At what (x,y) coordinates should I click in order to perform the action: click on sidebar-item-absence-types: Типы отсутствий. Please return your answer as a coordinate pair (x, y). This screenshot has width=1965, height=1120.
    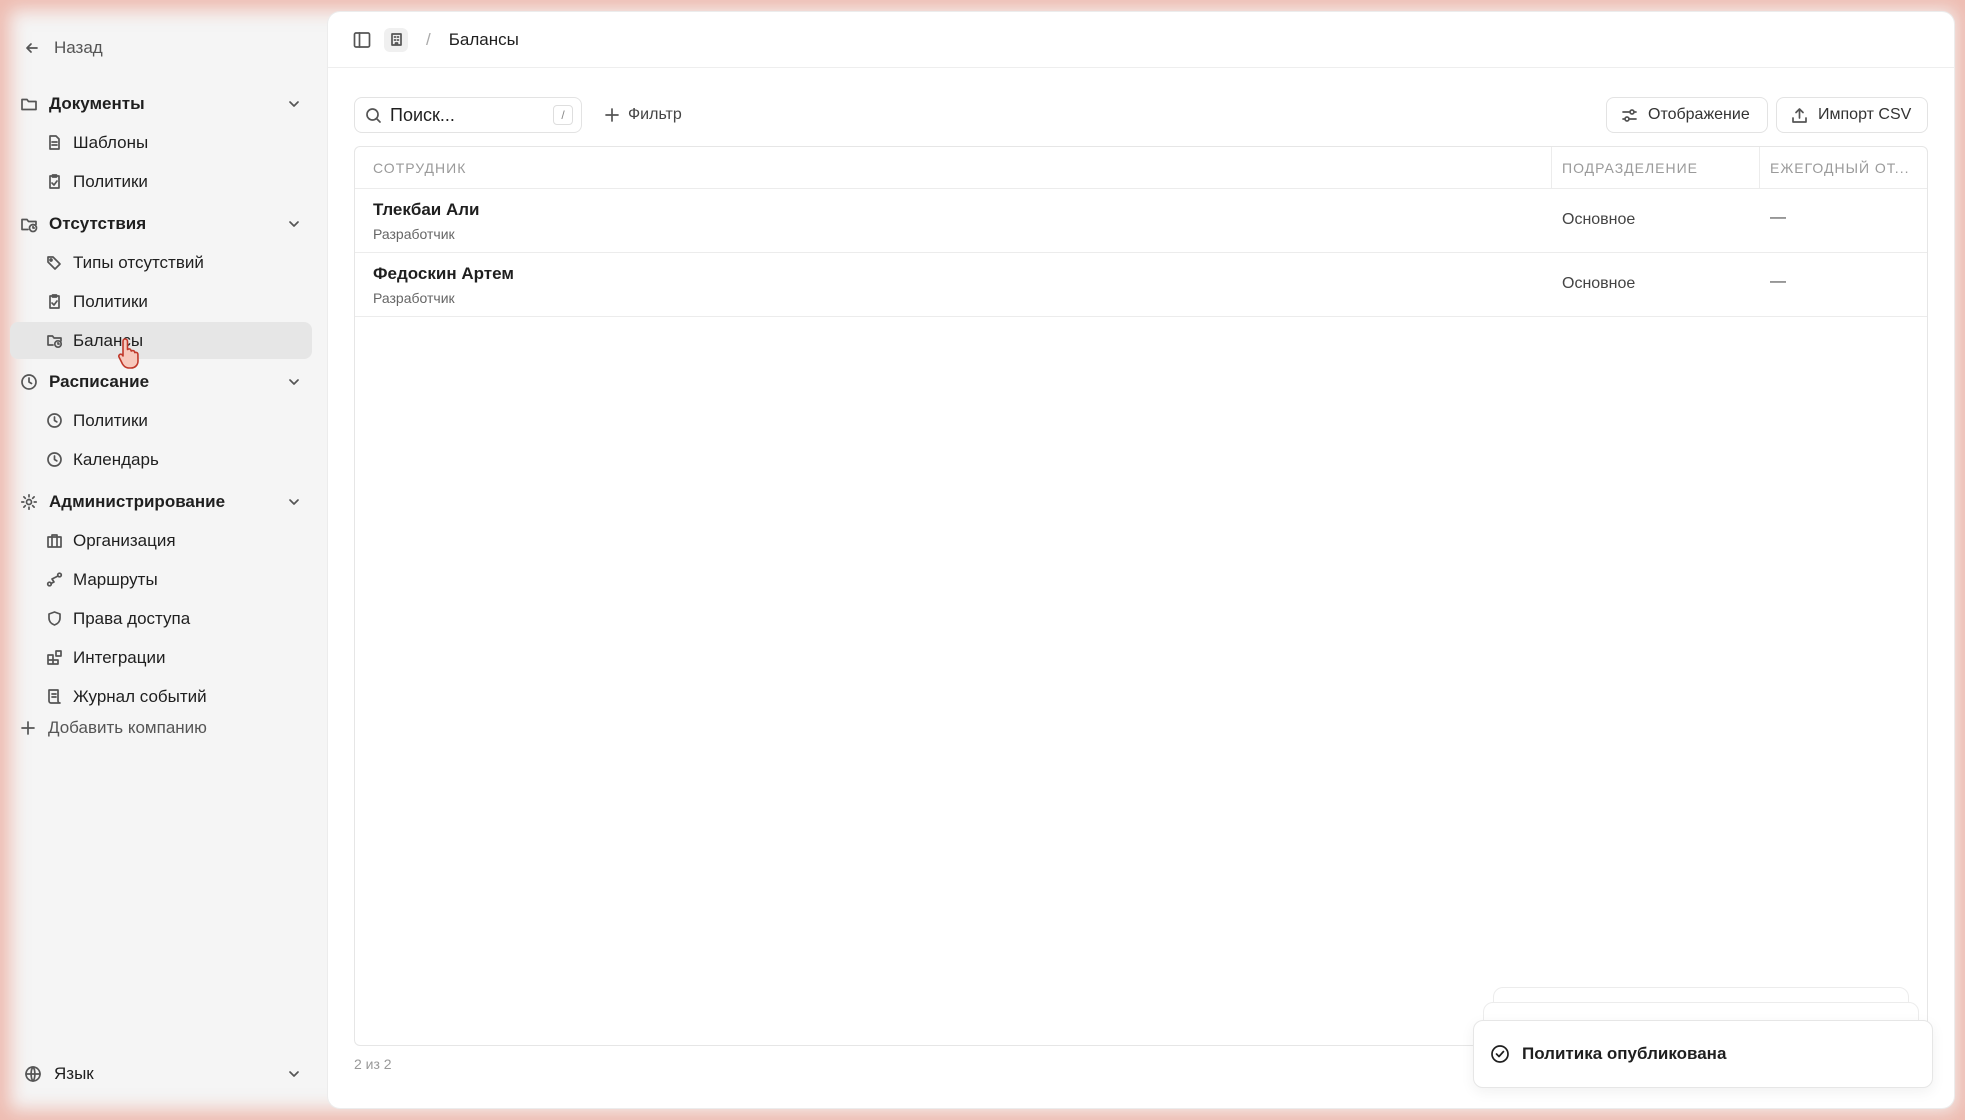
    Looking at the image, I should click on (161, 262).